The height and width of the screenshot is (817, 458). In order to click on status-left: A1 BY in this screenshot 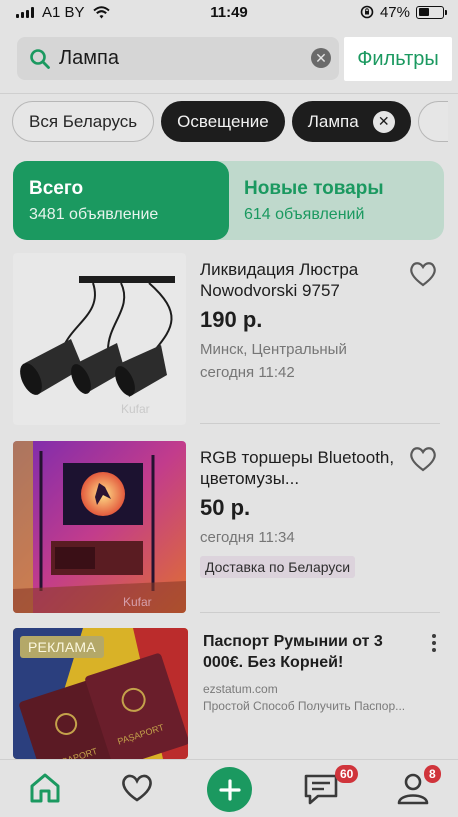, I will do `click(63, 12)`.